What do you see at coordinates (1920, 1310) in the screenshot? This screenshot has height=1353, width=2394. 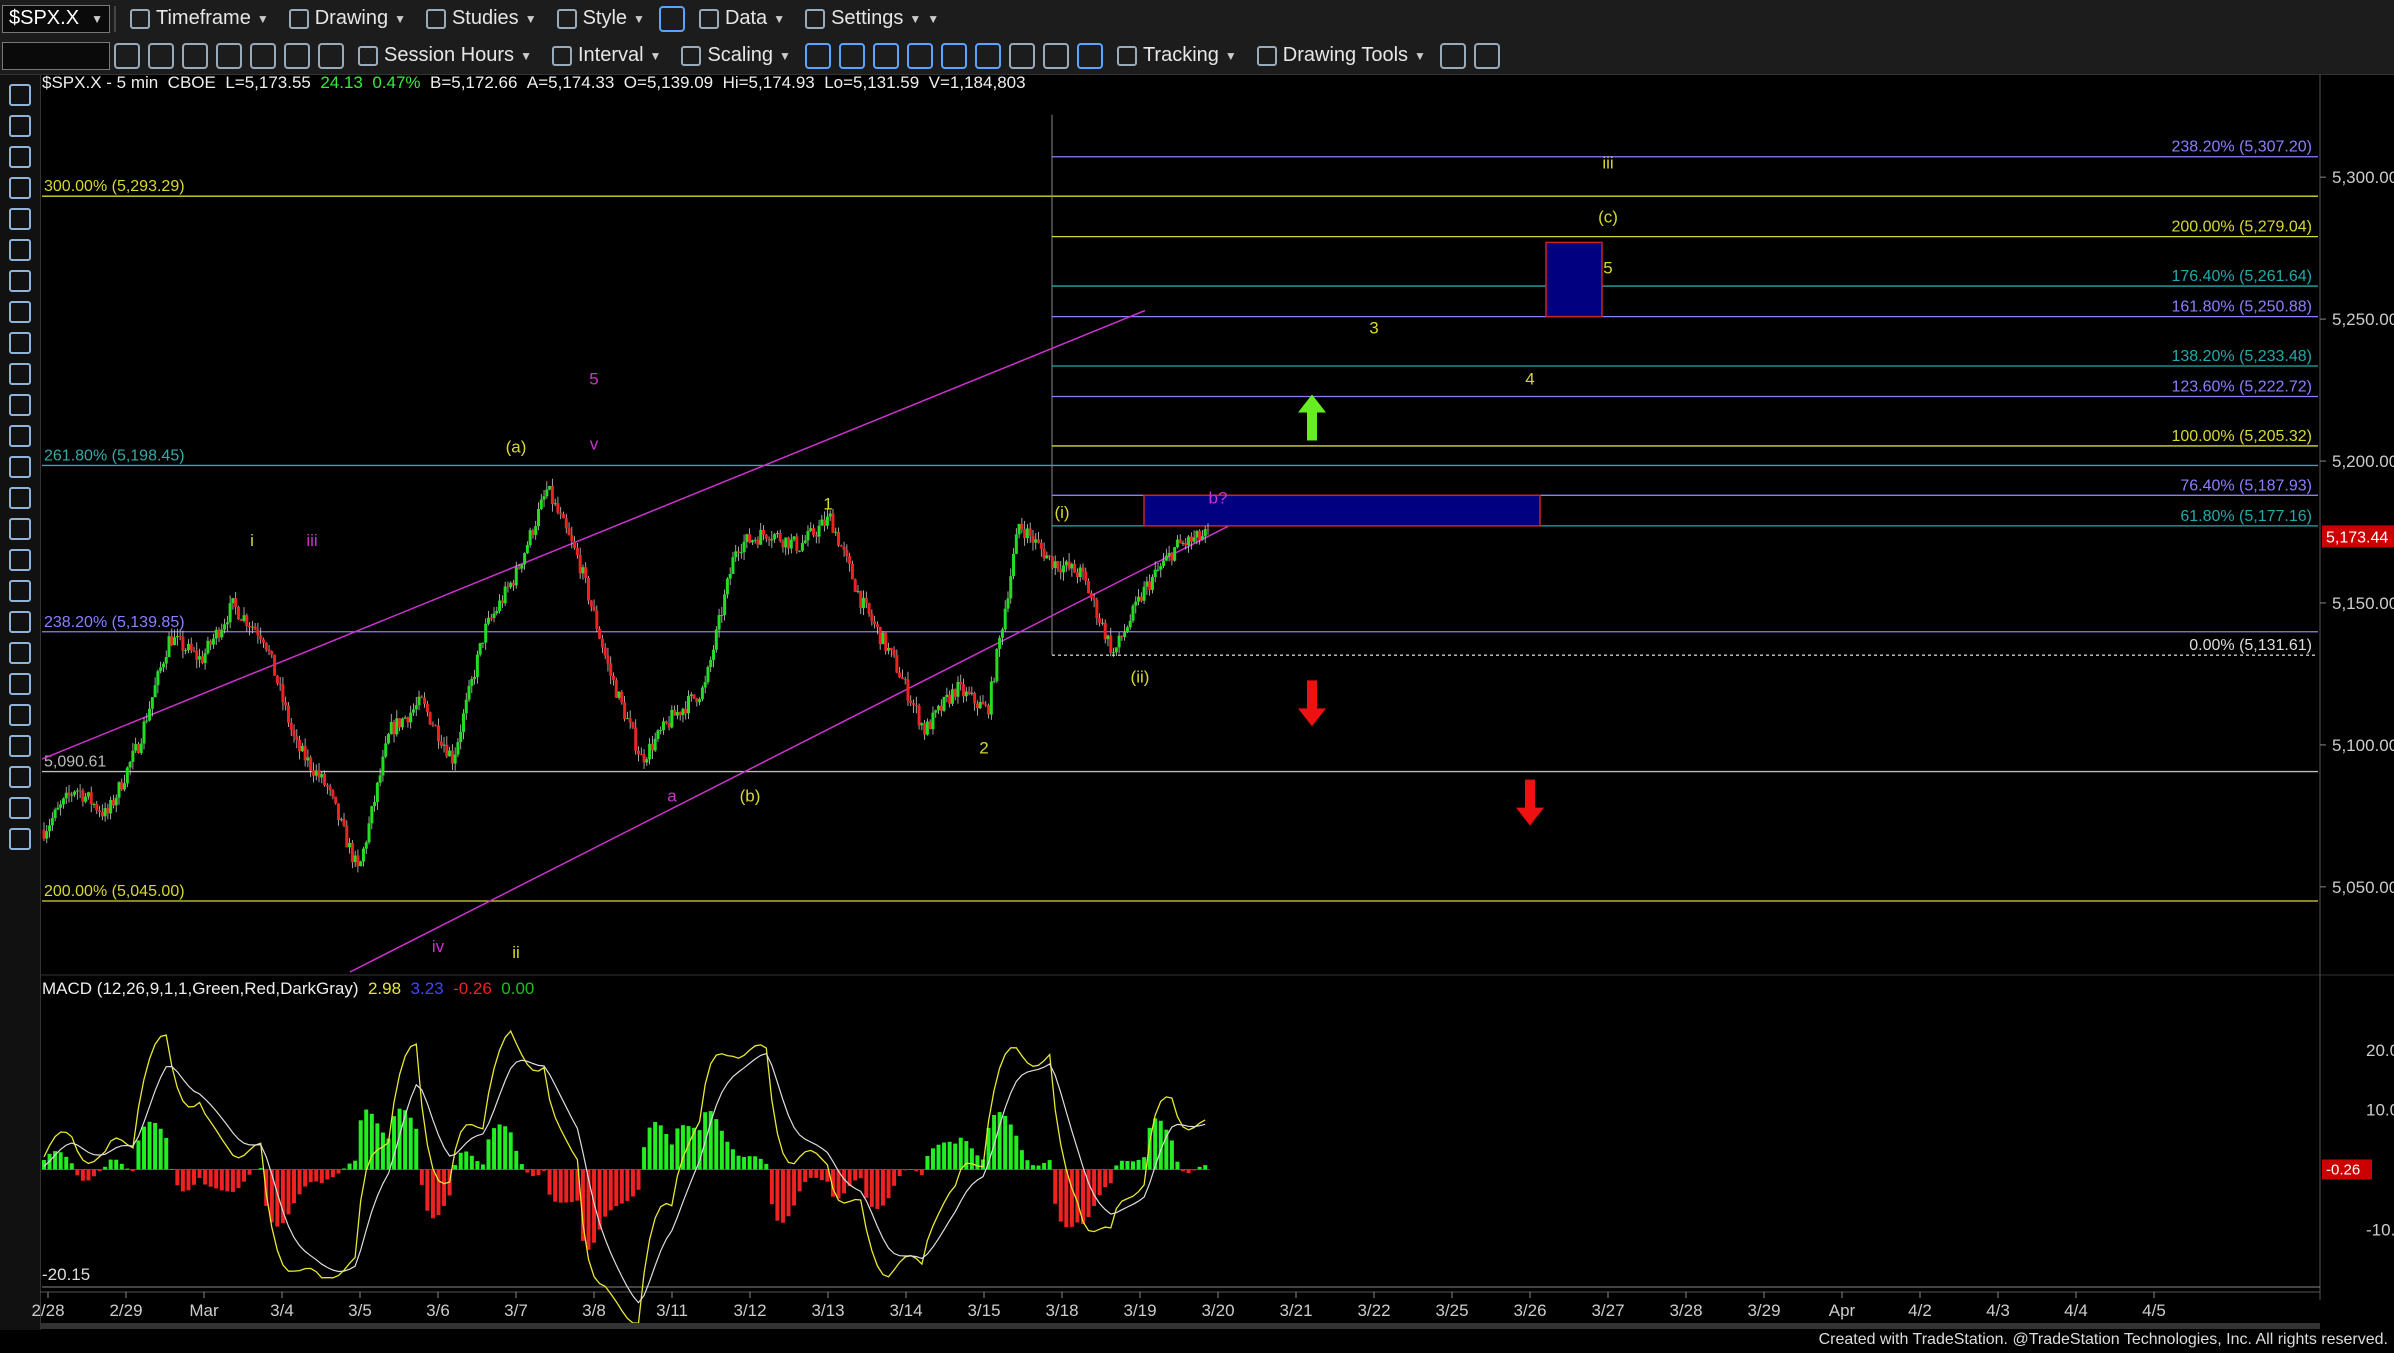 I see `x-tick-label: 4/2` at bounding box center [1920, 1310].